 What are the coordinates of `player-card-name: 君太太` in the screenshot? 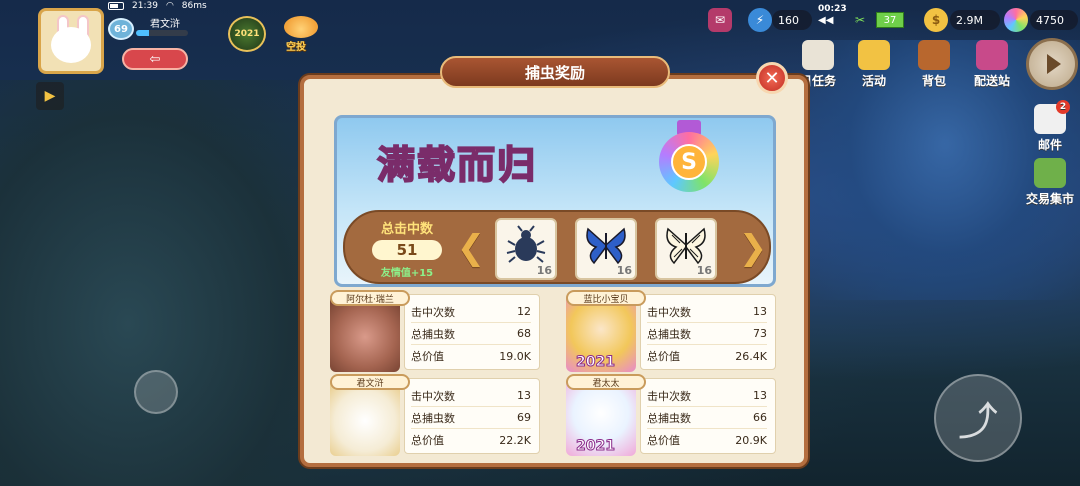 It's located at (606, 382).